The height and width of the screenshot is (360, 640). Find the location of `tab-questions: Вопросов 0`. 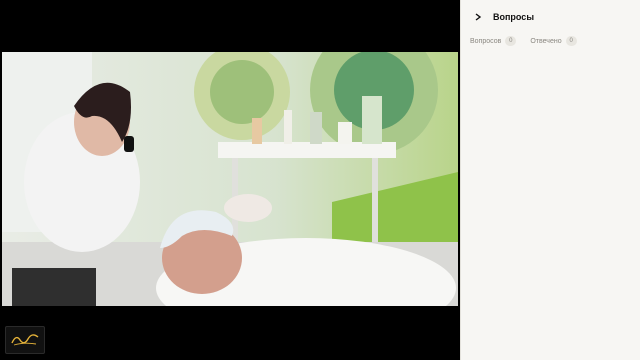

tab-questions: Вопросов 0 is located at coordinates (493, 41).